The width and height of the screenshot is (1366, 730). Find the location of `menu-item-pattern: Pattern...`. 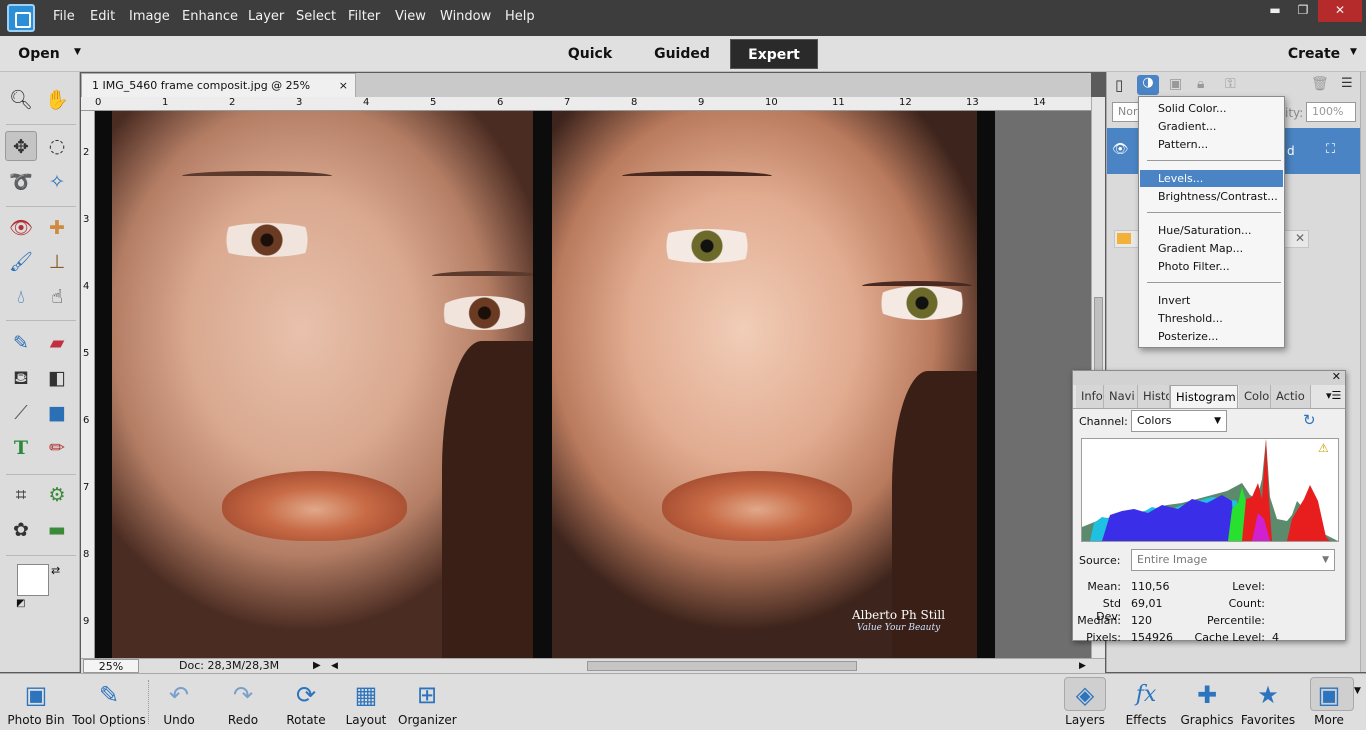

menu-item-pattern: Pattern... is located at coordinates (1211, 144).